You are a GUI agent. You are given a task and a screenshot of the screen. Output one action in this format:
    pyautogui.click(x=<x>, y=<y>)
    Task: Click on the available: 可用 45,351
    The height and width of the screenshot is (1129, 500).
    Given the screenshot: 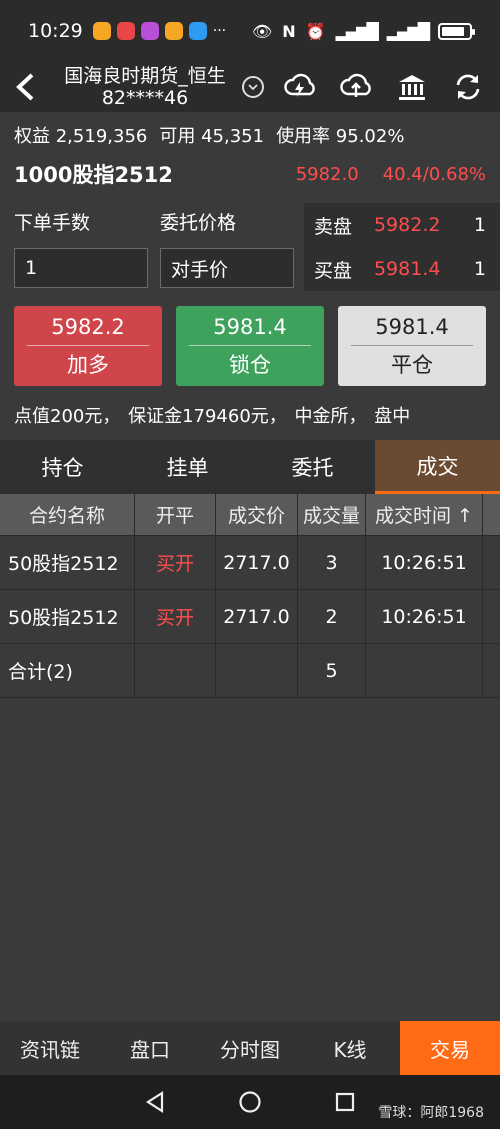 What is the action you would take?
    pyautogui.click(x=211, y=135)
    